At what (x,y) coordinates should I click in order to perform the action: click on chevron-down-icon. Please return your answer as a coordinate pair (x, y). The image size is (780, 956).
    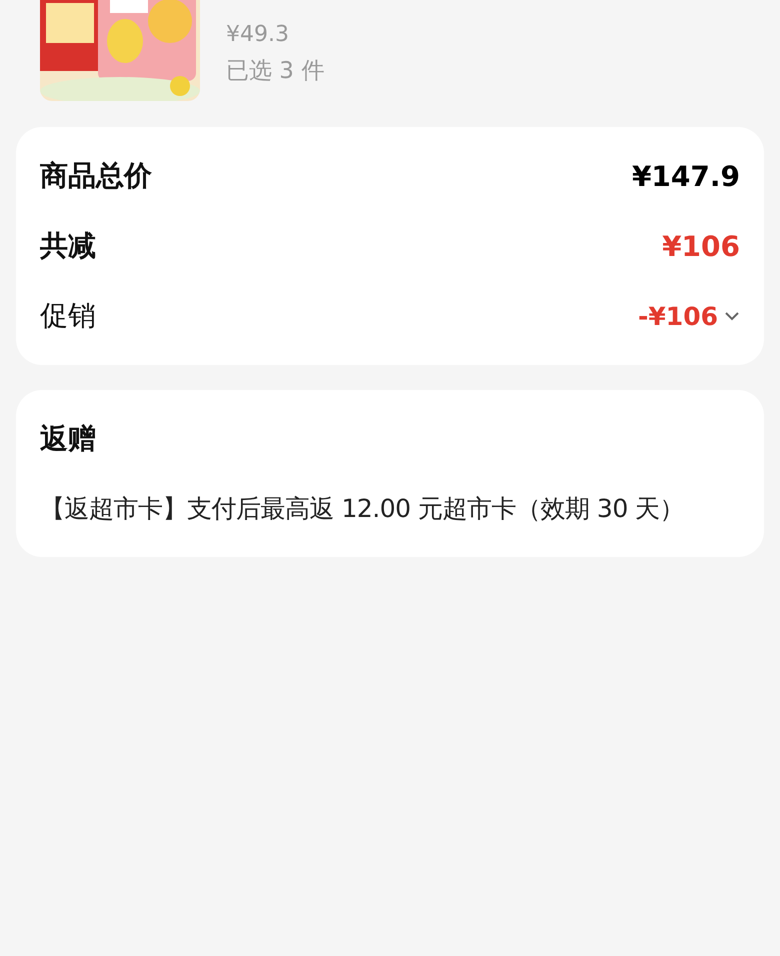
    Looking at the image, I should click on (732, 316).